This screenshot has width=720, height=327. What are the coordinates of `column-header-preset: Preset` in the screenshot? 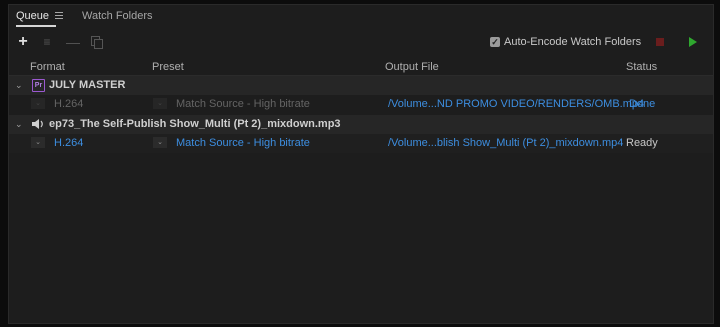 It's located at (168, 67).